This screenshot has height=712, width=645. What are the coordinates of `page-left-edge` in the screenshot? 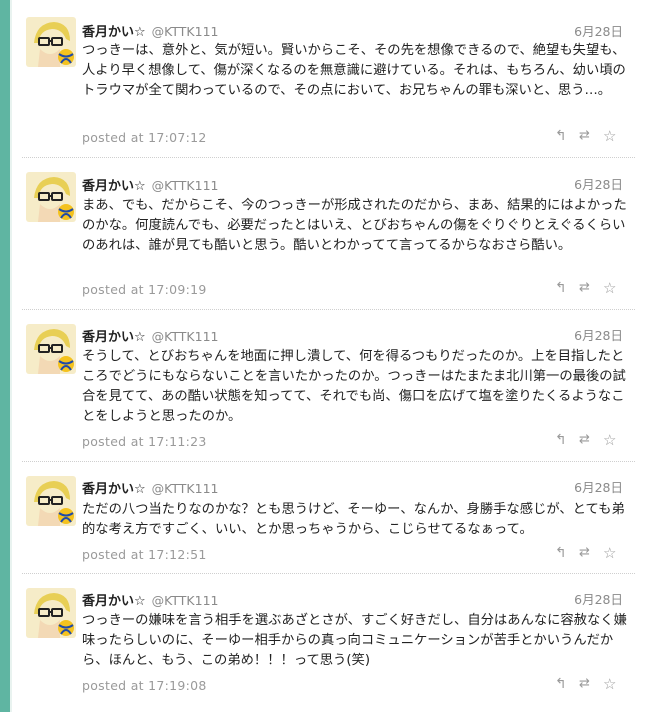 It's located at (6, 356).